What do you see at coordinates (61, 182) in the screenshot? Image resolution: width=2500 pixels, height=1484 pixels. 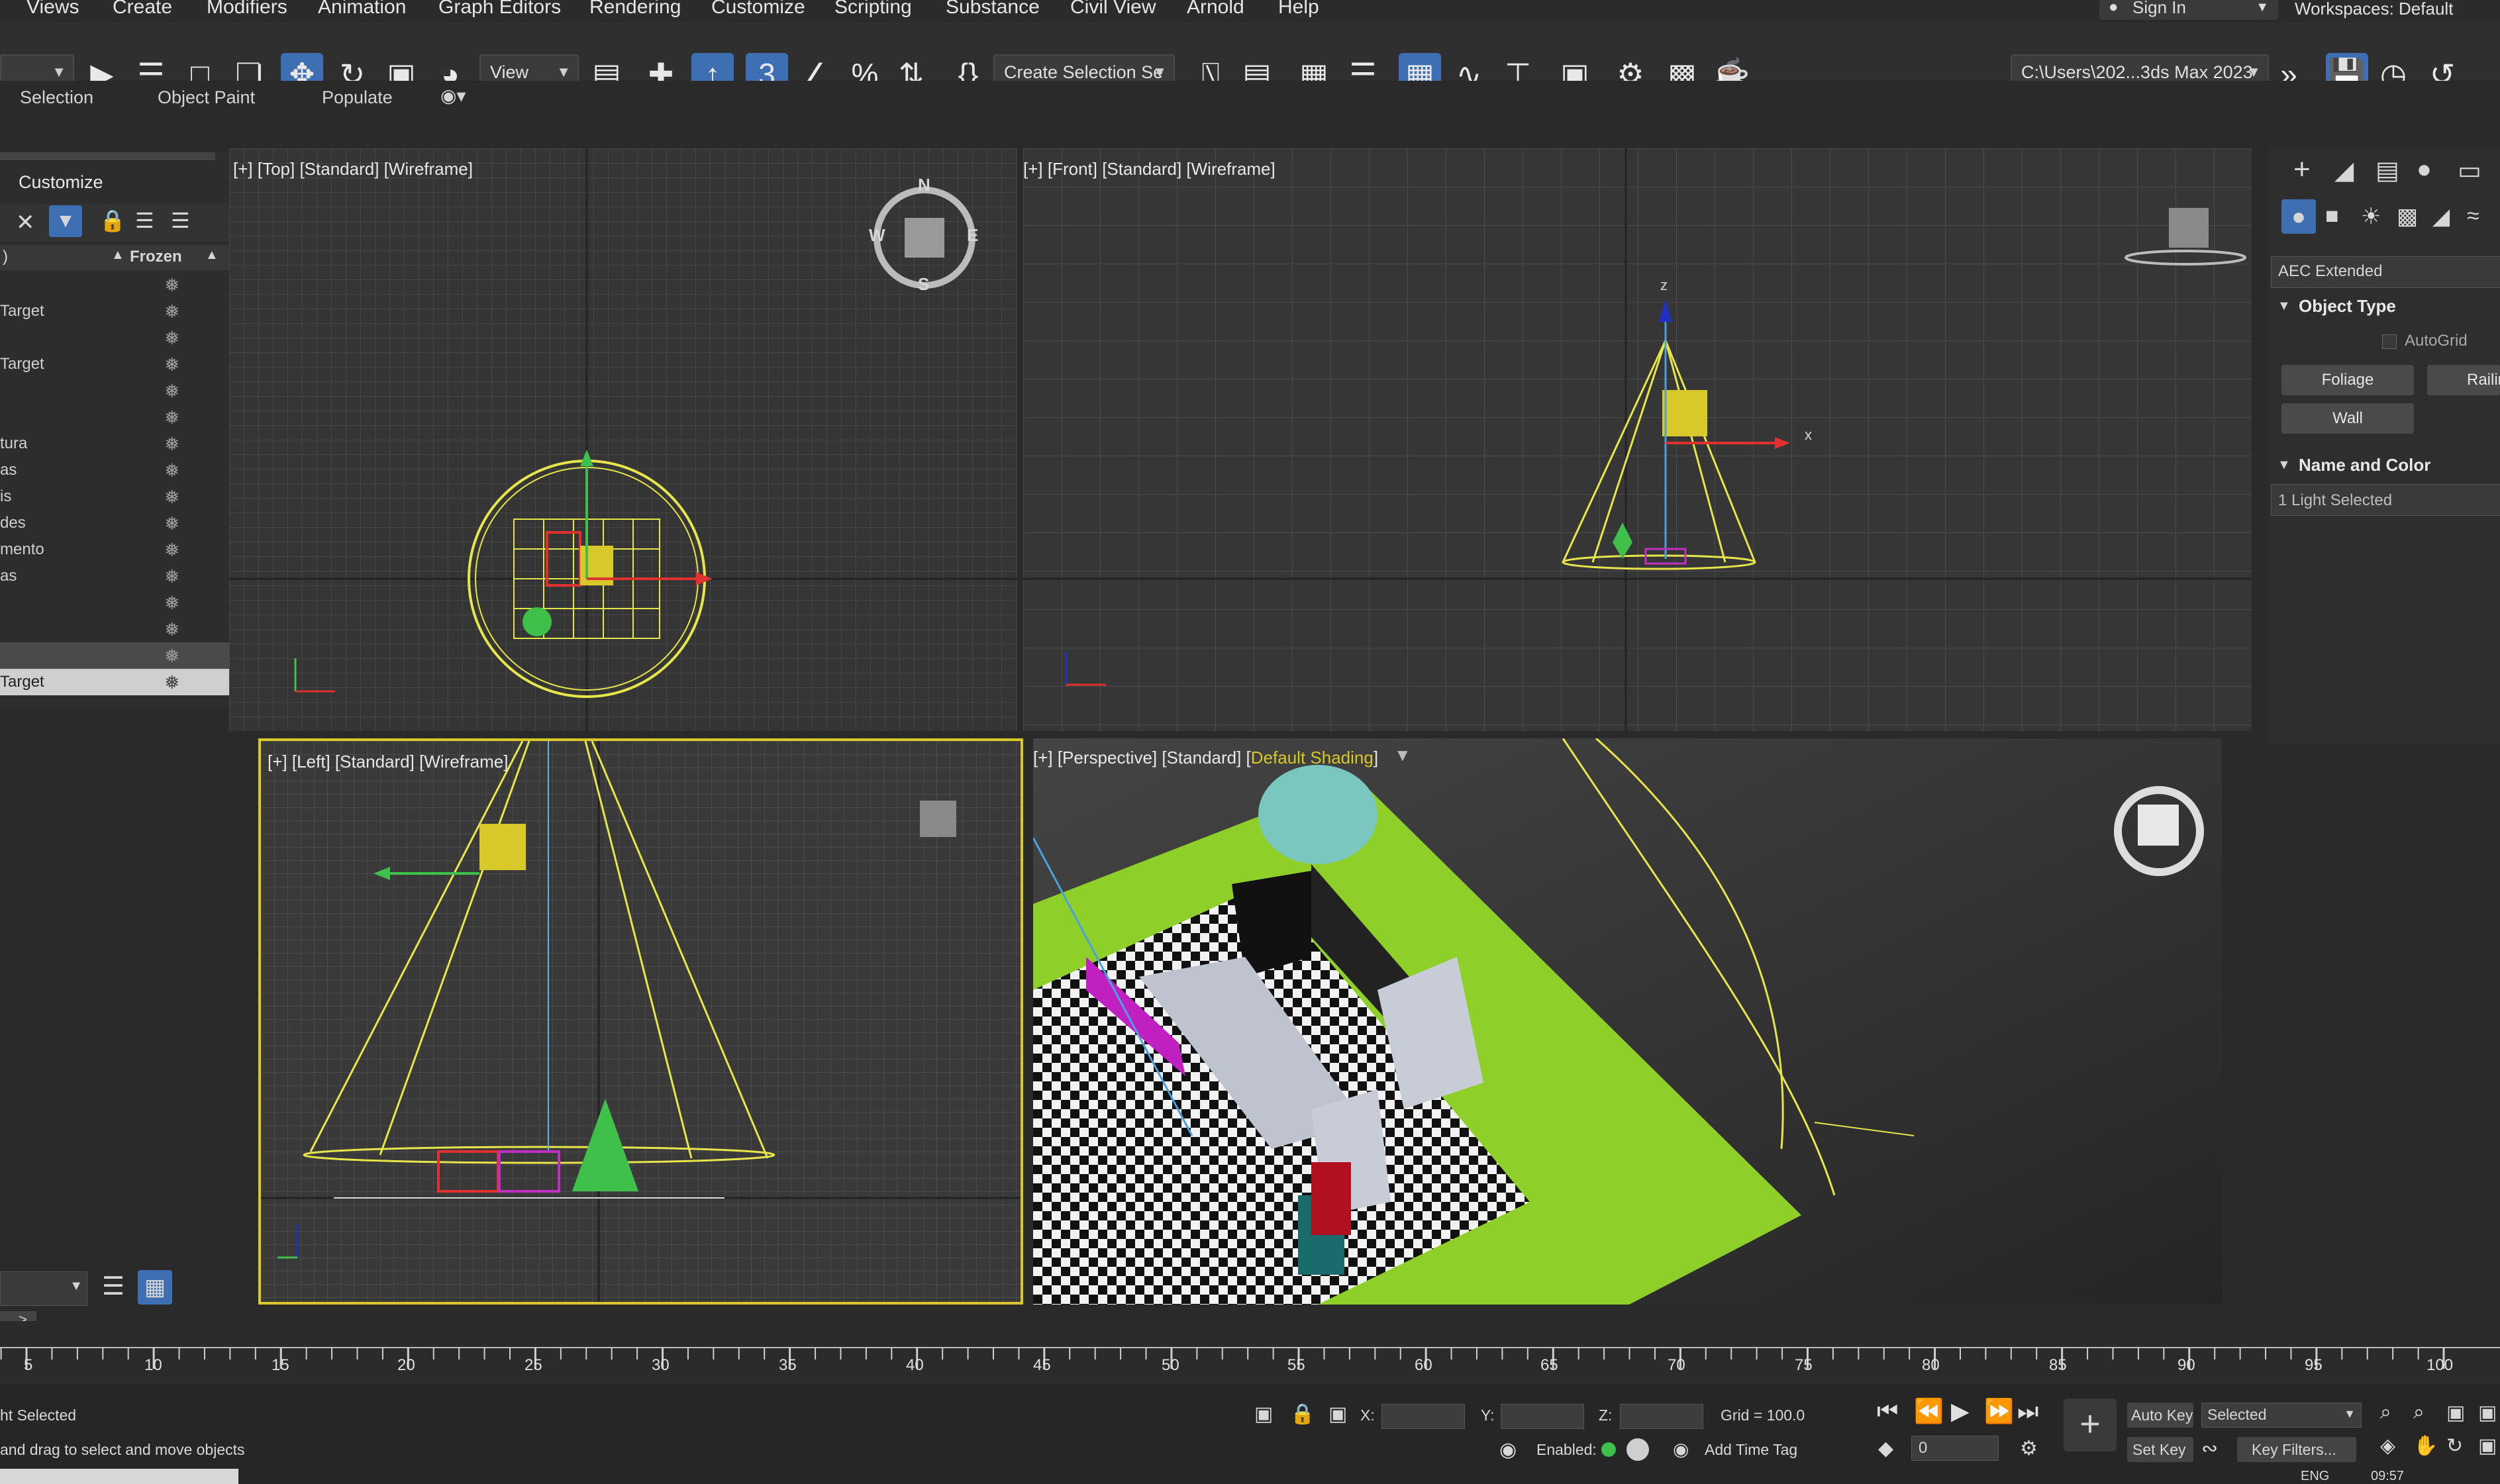 I see `explorer-menu-customize: Customize` at bounding box center [61, 182].